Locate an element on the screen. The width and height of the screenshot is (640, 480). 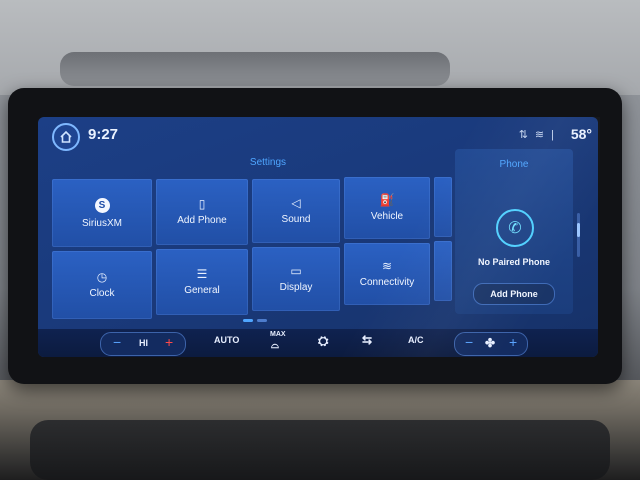
clock-display: 9:27 is located at coordinates (103, 134).